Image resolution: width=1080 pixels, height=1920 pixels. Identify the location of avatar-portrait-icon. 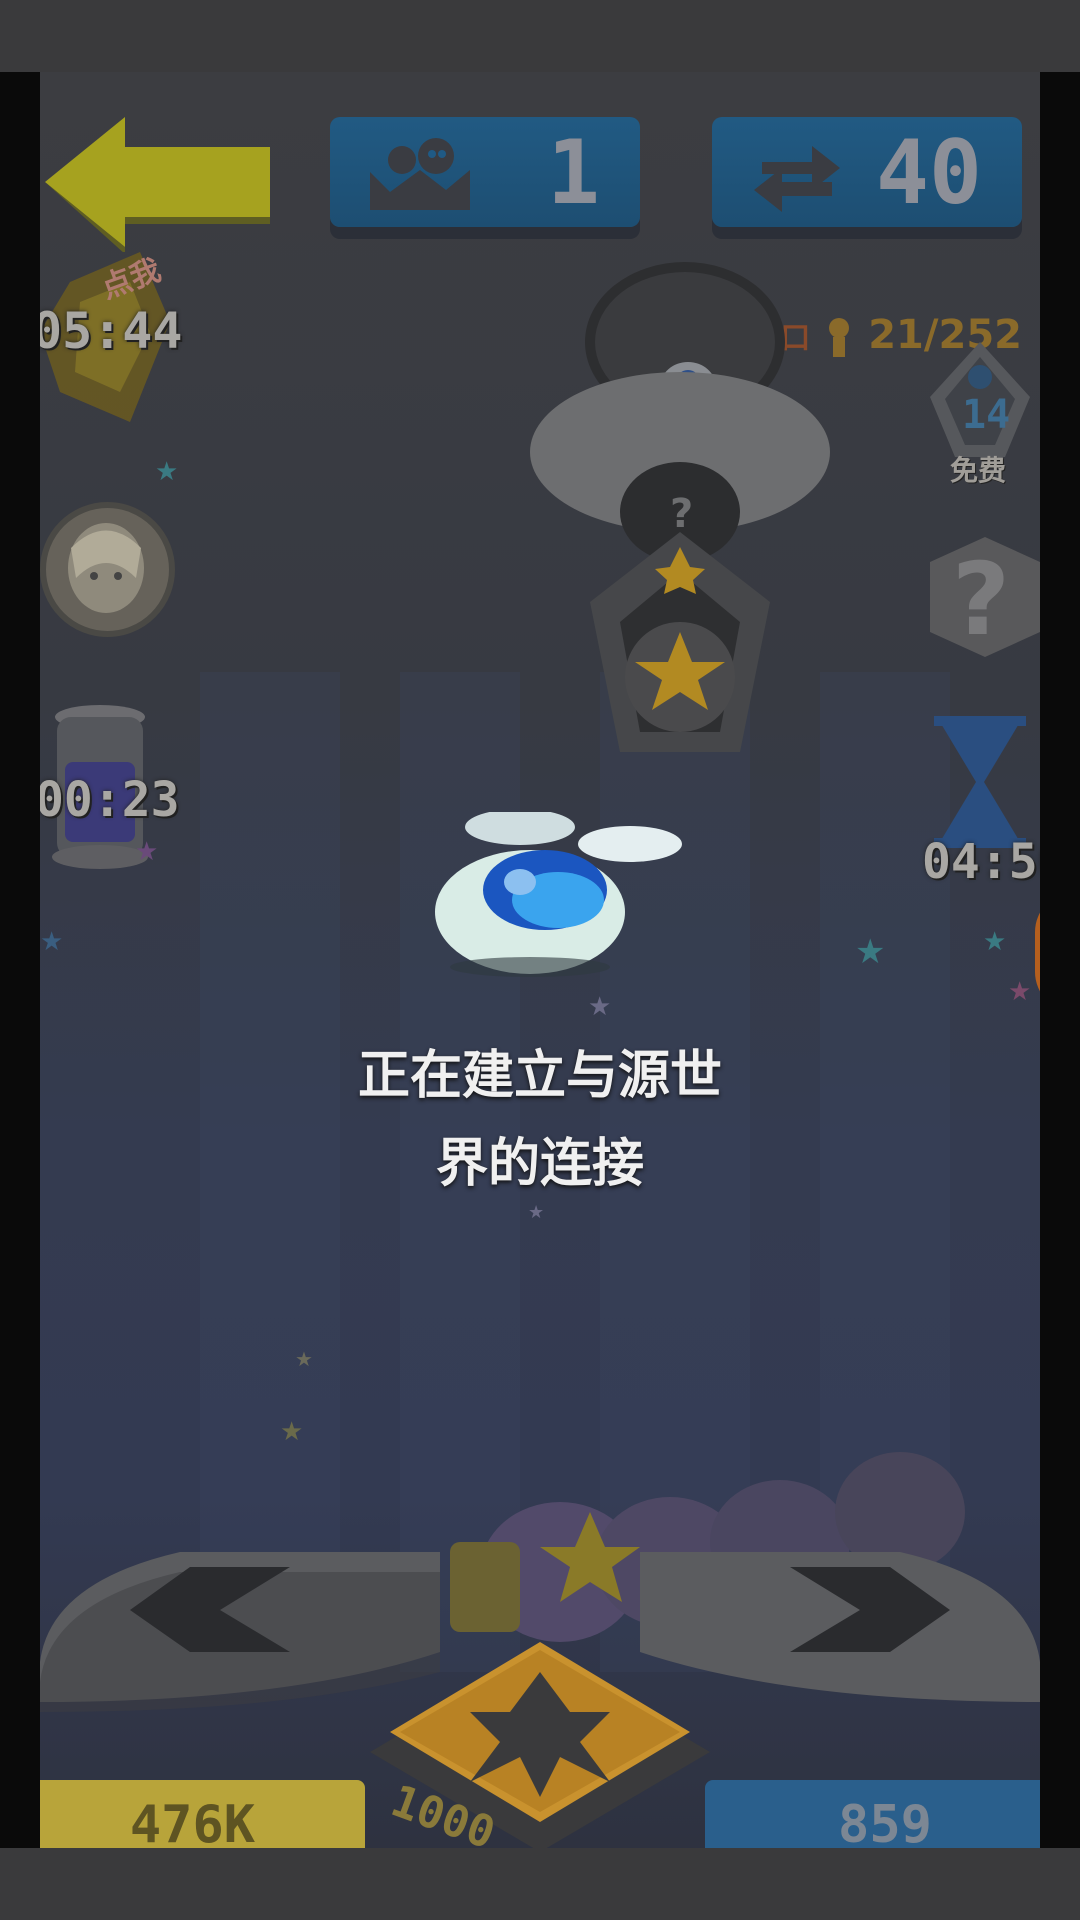
(106, 568).